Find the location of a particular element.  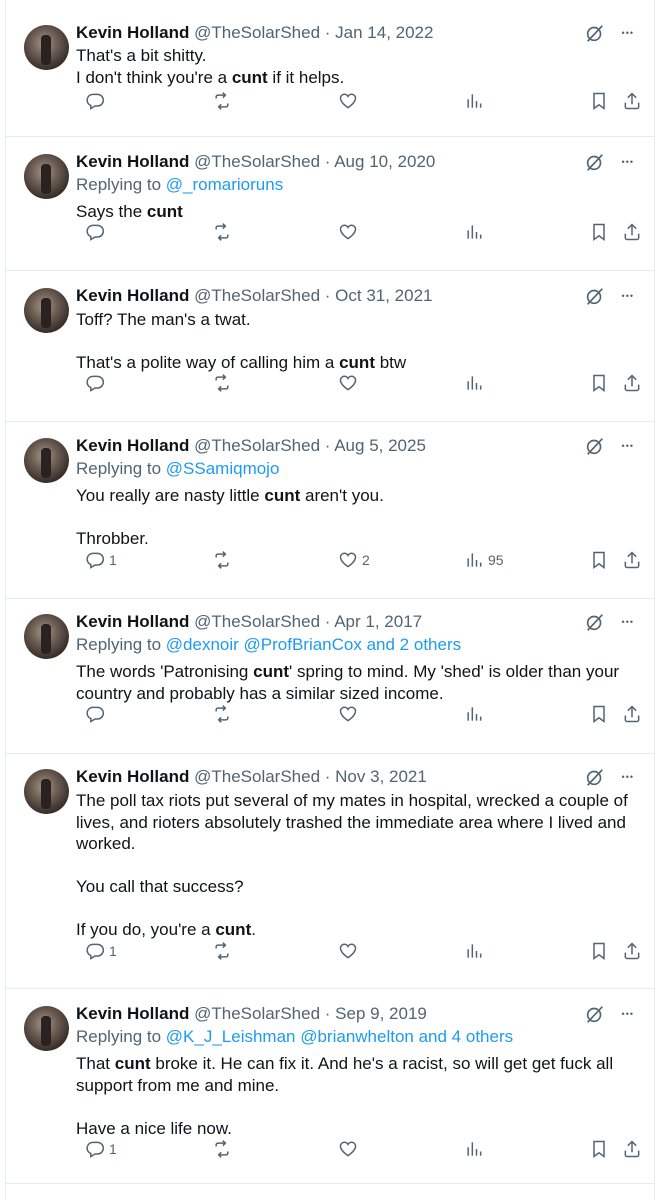

replying-to-mentions: @dexnoir @ProfBrianCox and 2 others is located at coordinates (313, 644).